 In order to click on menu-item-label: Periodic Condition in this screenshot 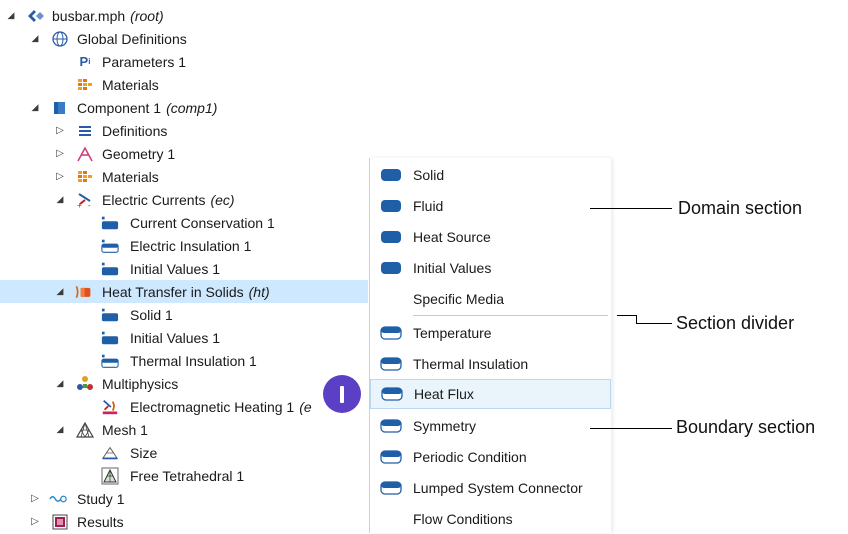, I will do `click(470, 457)`.